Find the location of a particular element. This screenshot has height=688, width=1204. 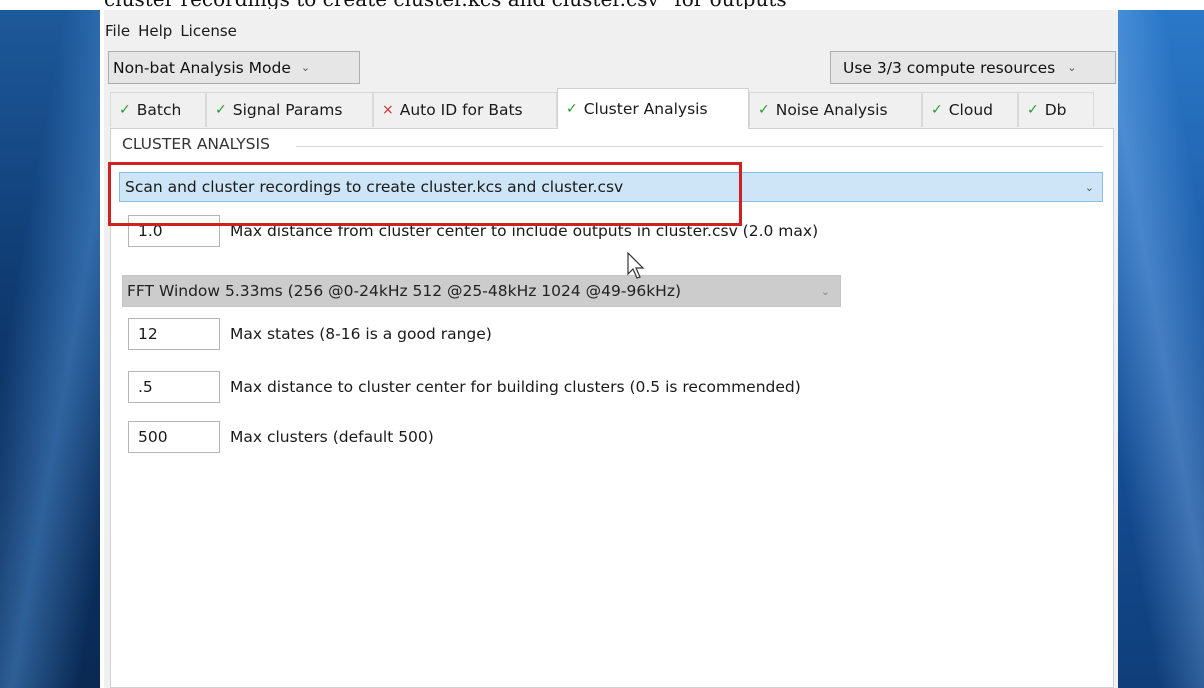

menu-license: License is located at coordinates (208, 32).